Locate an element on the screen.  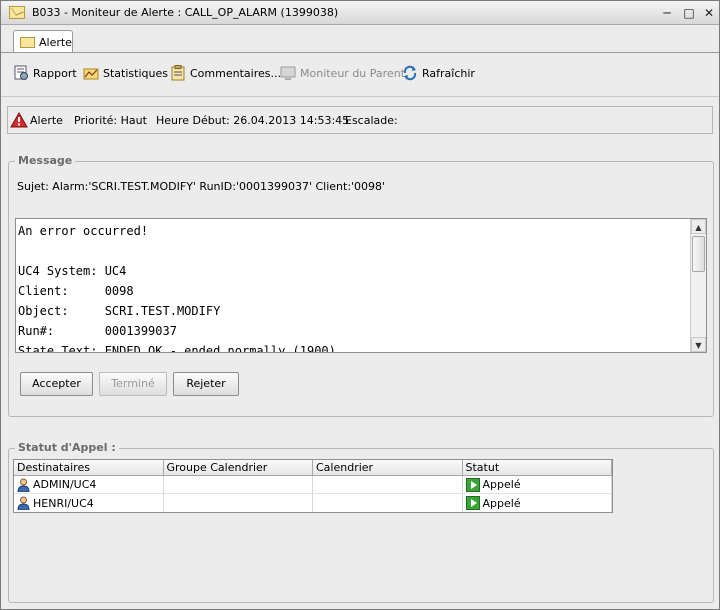
table-row: ADMIN/UC4 Appelé is located at coordinates (313, 485).